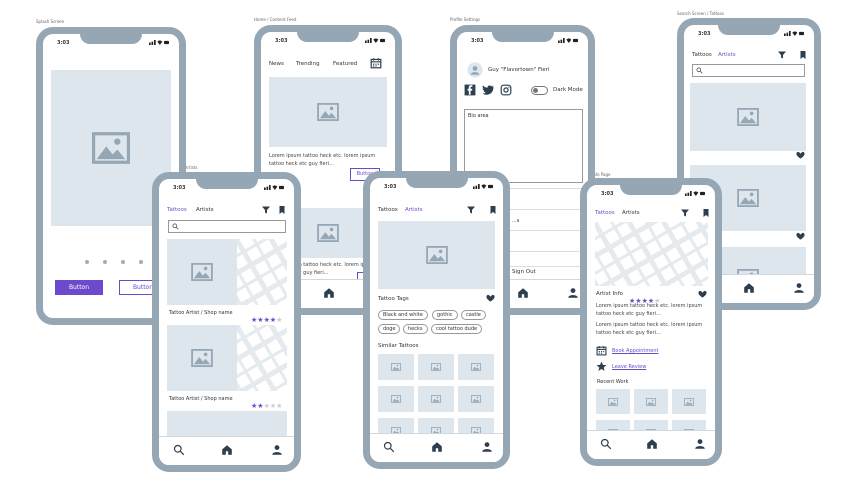 Image resolution: width=850 pixels, height=500 pixels. Describe the element at coordinates (609, 294) in the screenshot. I see `artist-info-title: Artist Info` at that location.